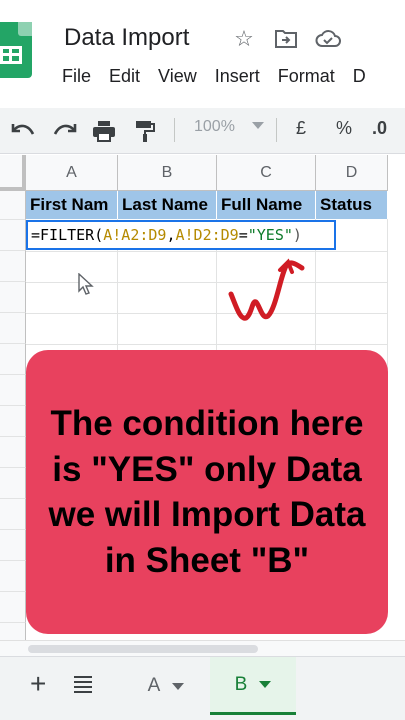  What do you see at coordinates (207, 235) in the screenshot?
I see `formula-range-2: A!D2:D9` at bounding box center [207, 235].